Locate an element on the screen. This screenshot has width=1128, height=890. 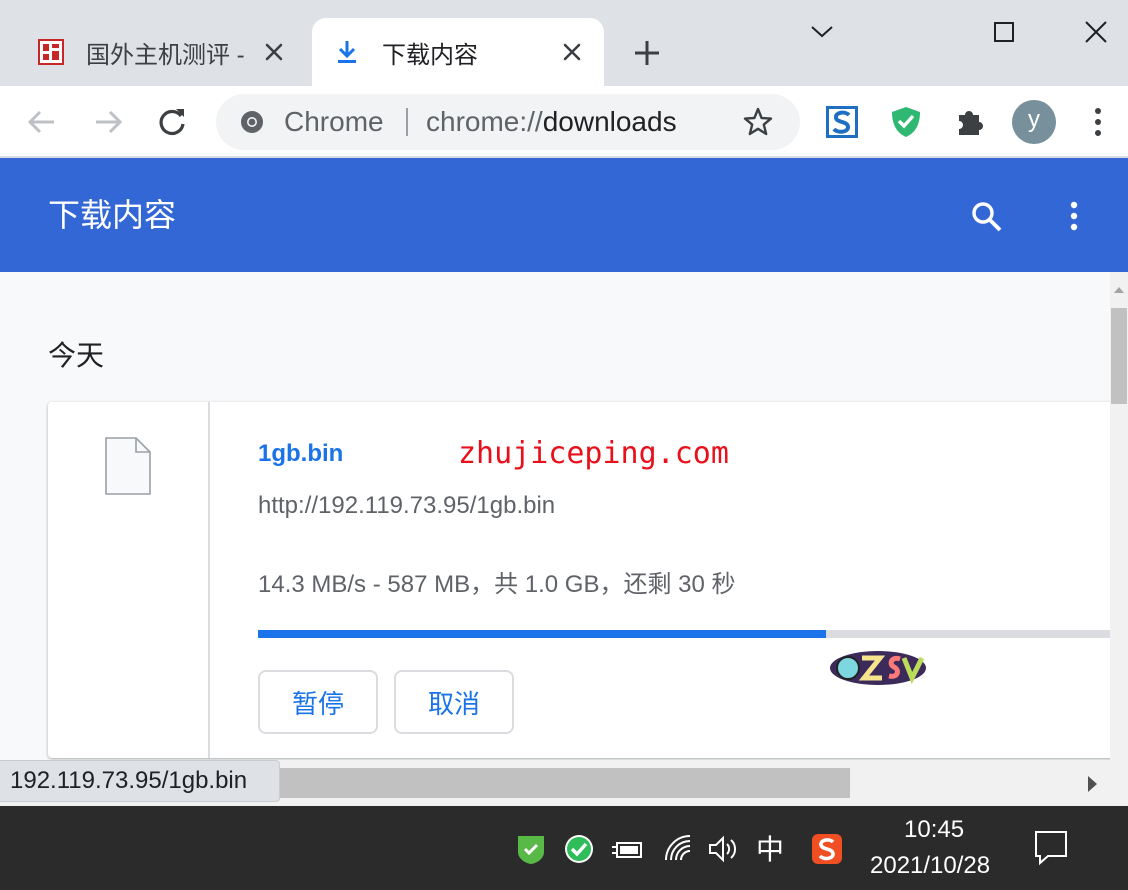
tab-title: 国外主机测评 - is located at coordinates (165, 55).